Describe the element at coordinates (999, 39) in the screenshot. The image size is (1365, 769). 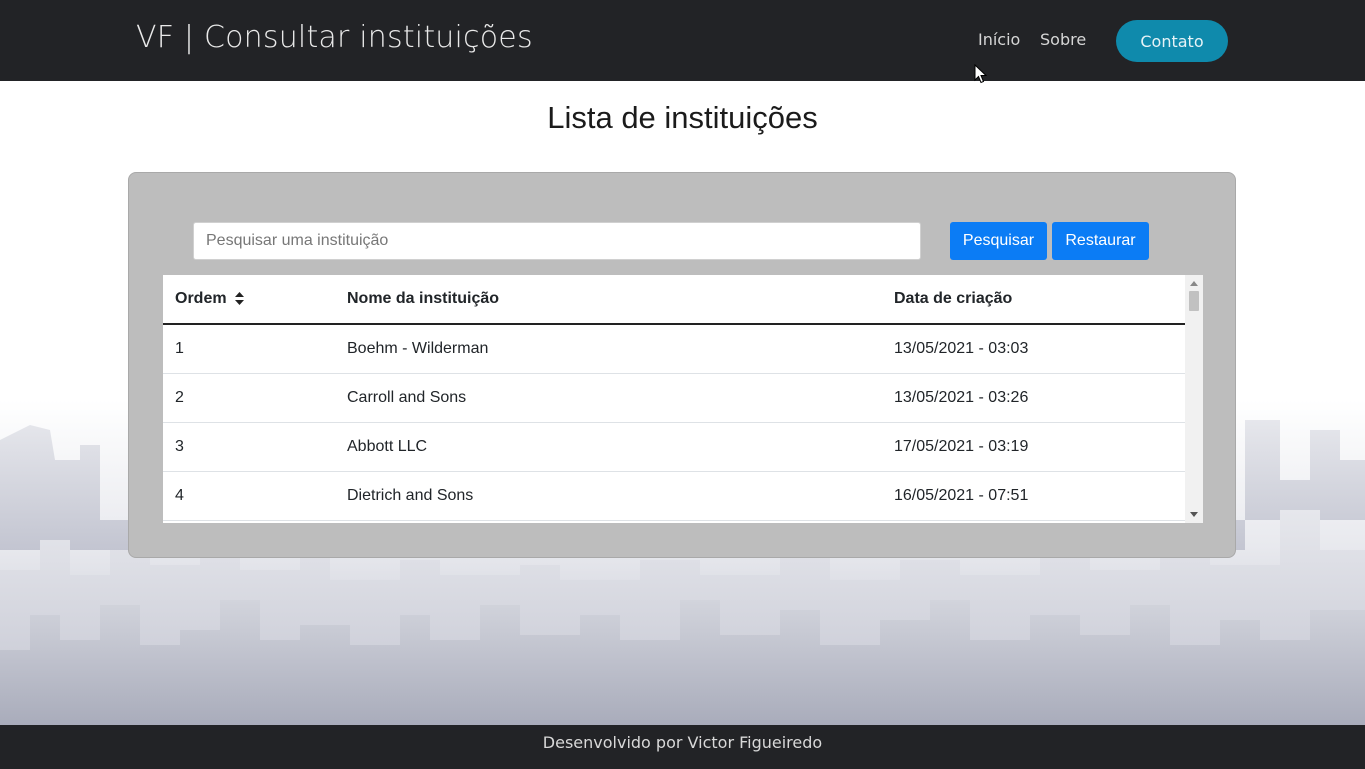
I see `nav-link-inicio: Início` at that location.